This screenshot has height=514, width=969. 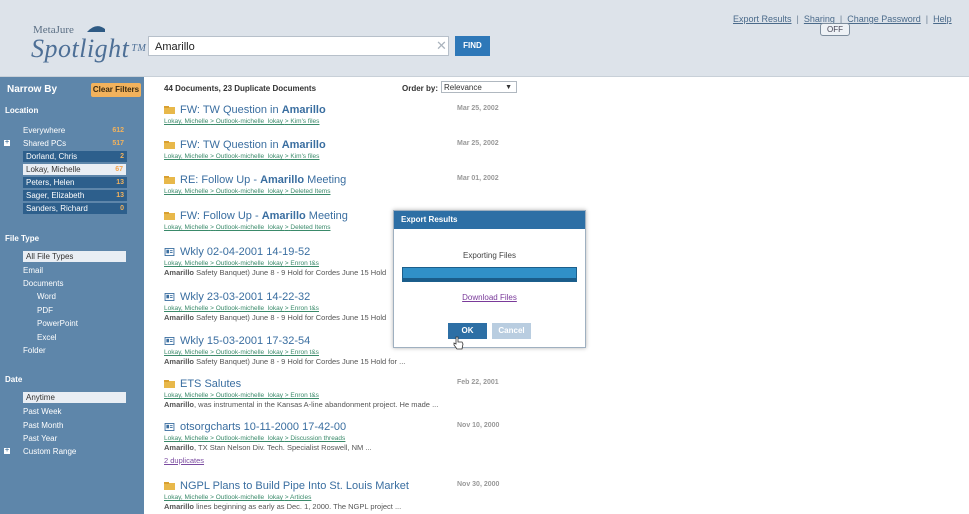 I want to click on location-label: Everywhere, so click(x=44, y=130).